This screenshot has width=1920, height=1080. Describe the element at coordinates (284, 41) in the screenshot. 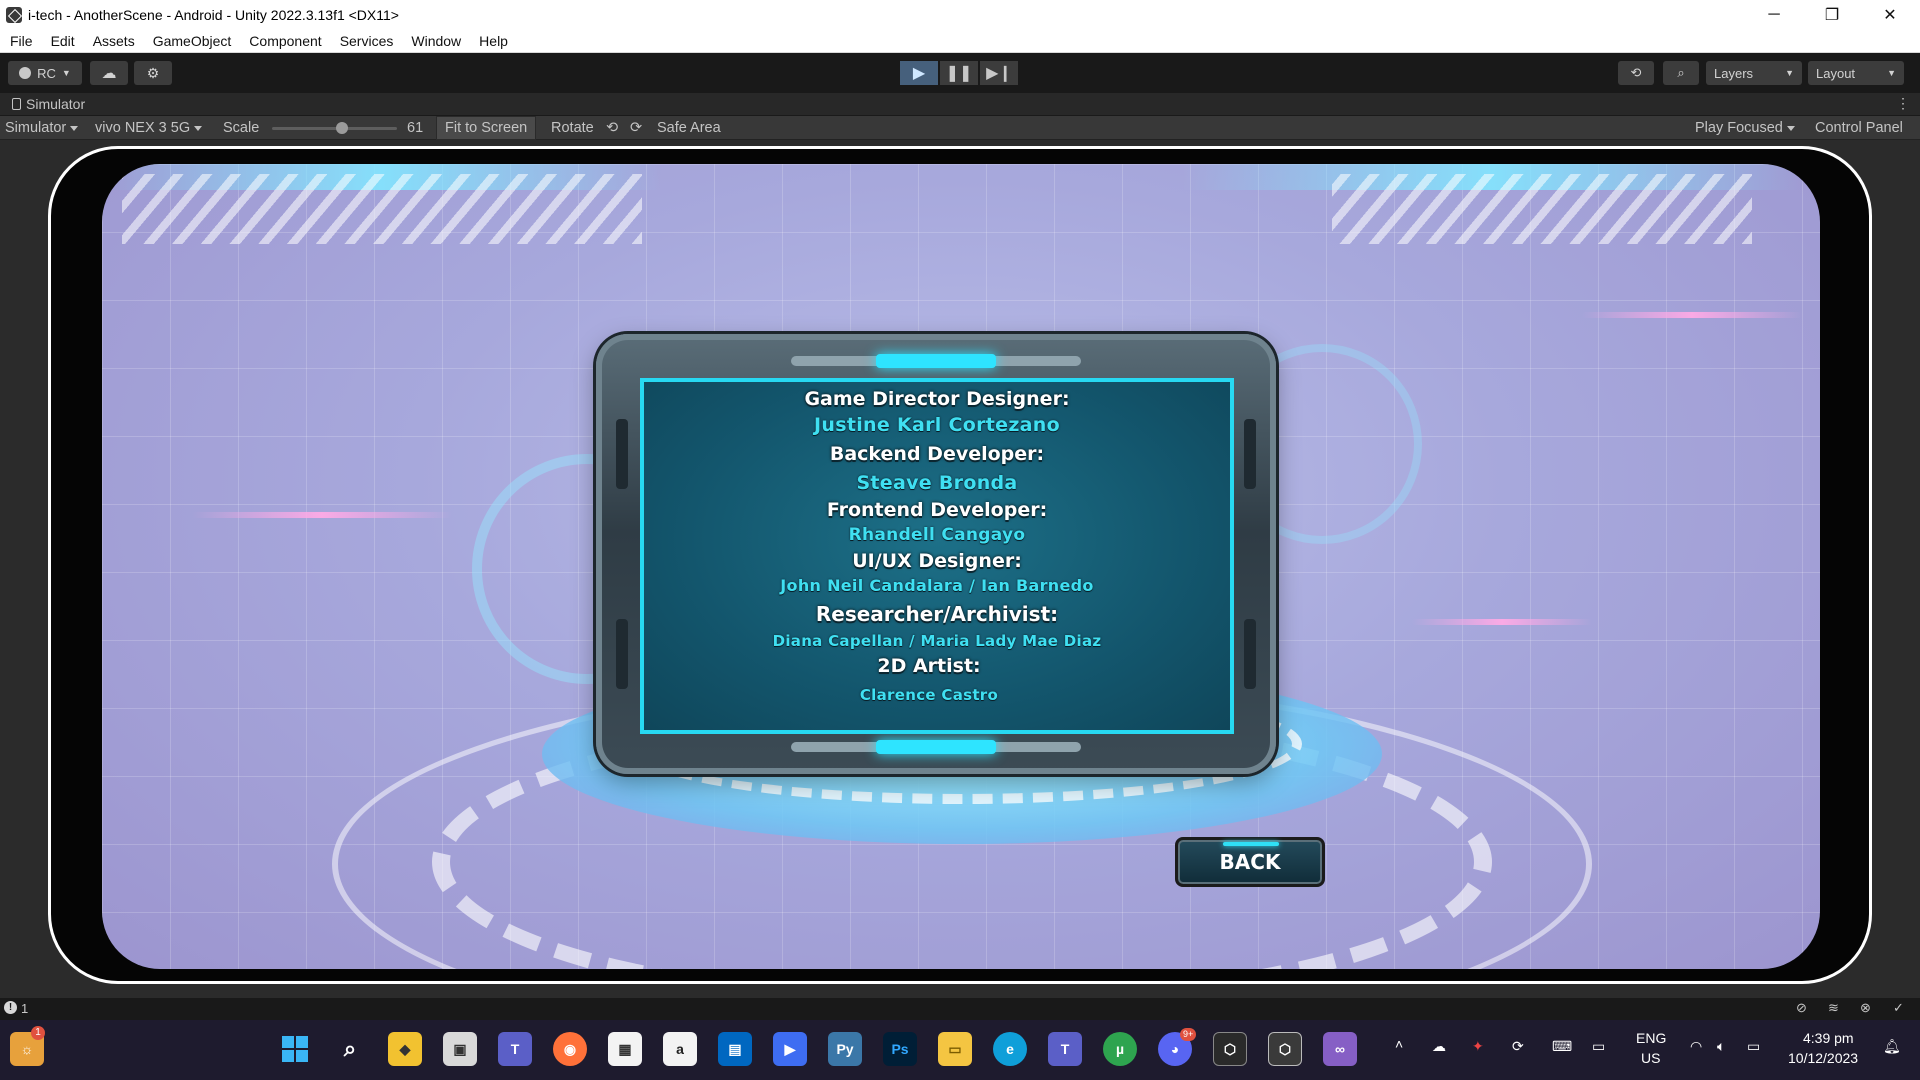

I see `menu-component: Component` at that location.